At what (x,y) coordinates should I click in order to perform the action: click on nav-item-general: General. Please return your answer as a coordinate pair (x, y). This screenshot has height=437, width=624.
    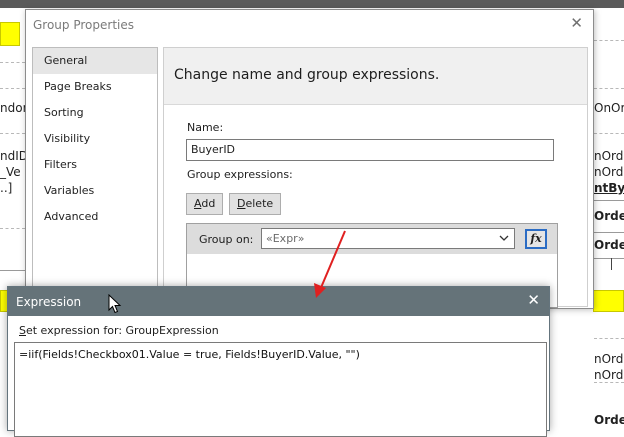
    Looking at the image, I should click on (95, 61).